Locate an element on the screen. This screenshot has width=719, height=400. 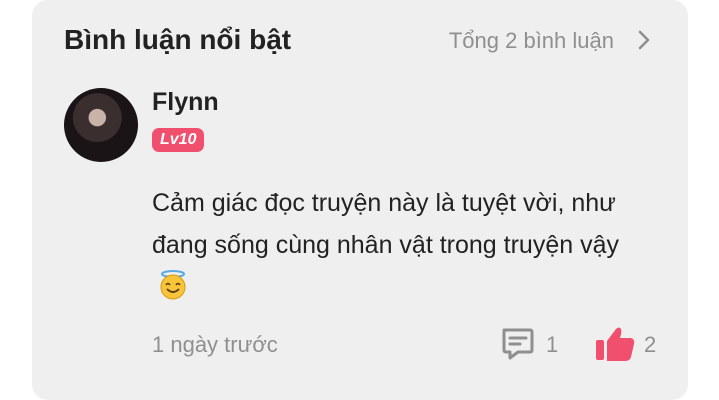
level-badge: Lv10 is located at coordinates (178, 140).